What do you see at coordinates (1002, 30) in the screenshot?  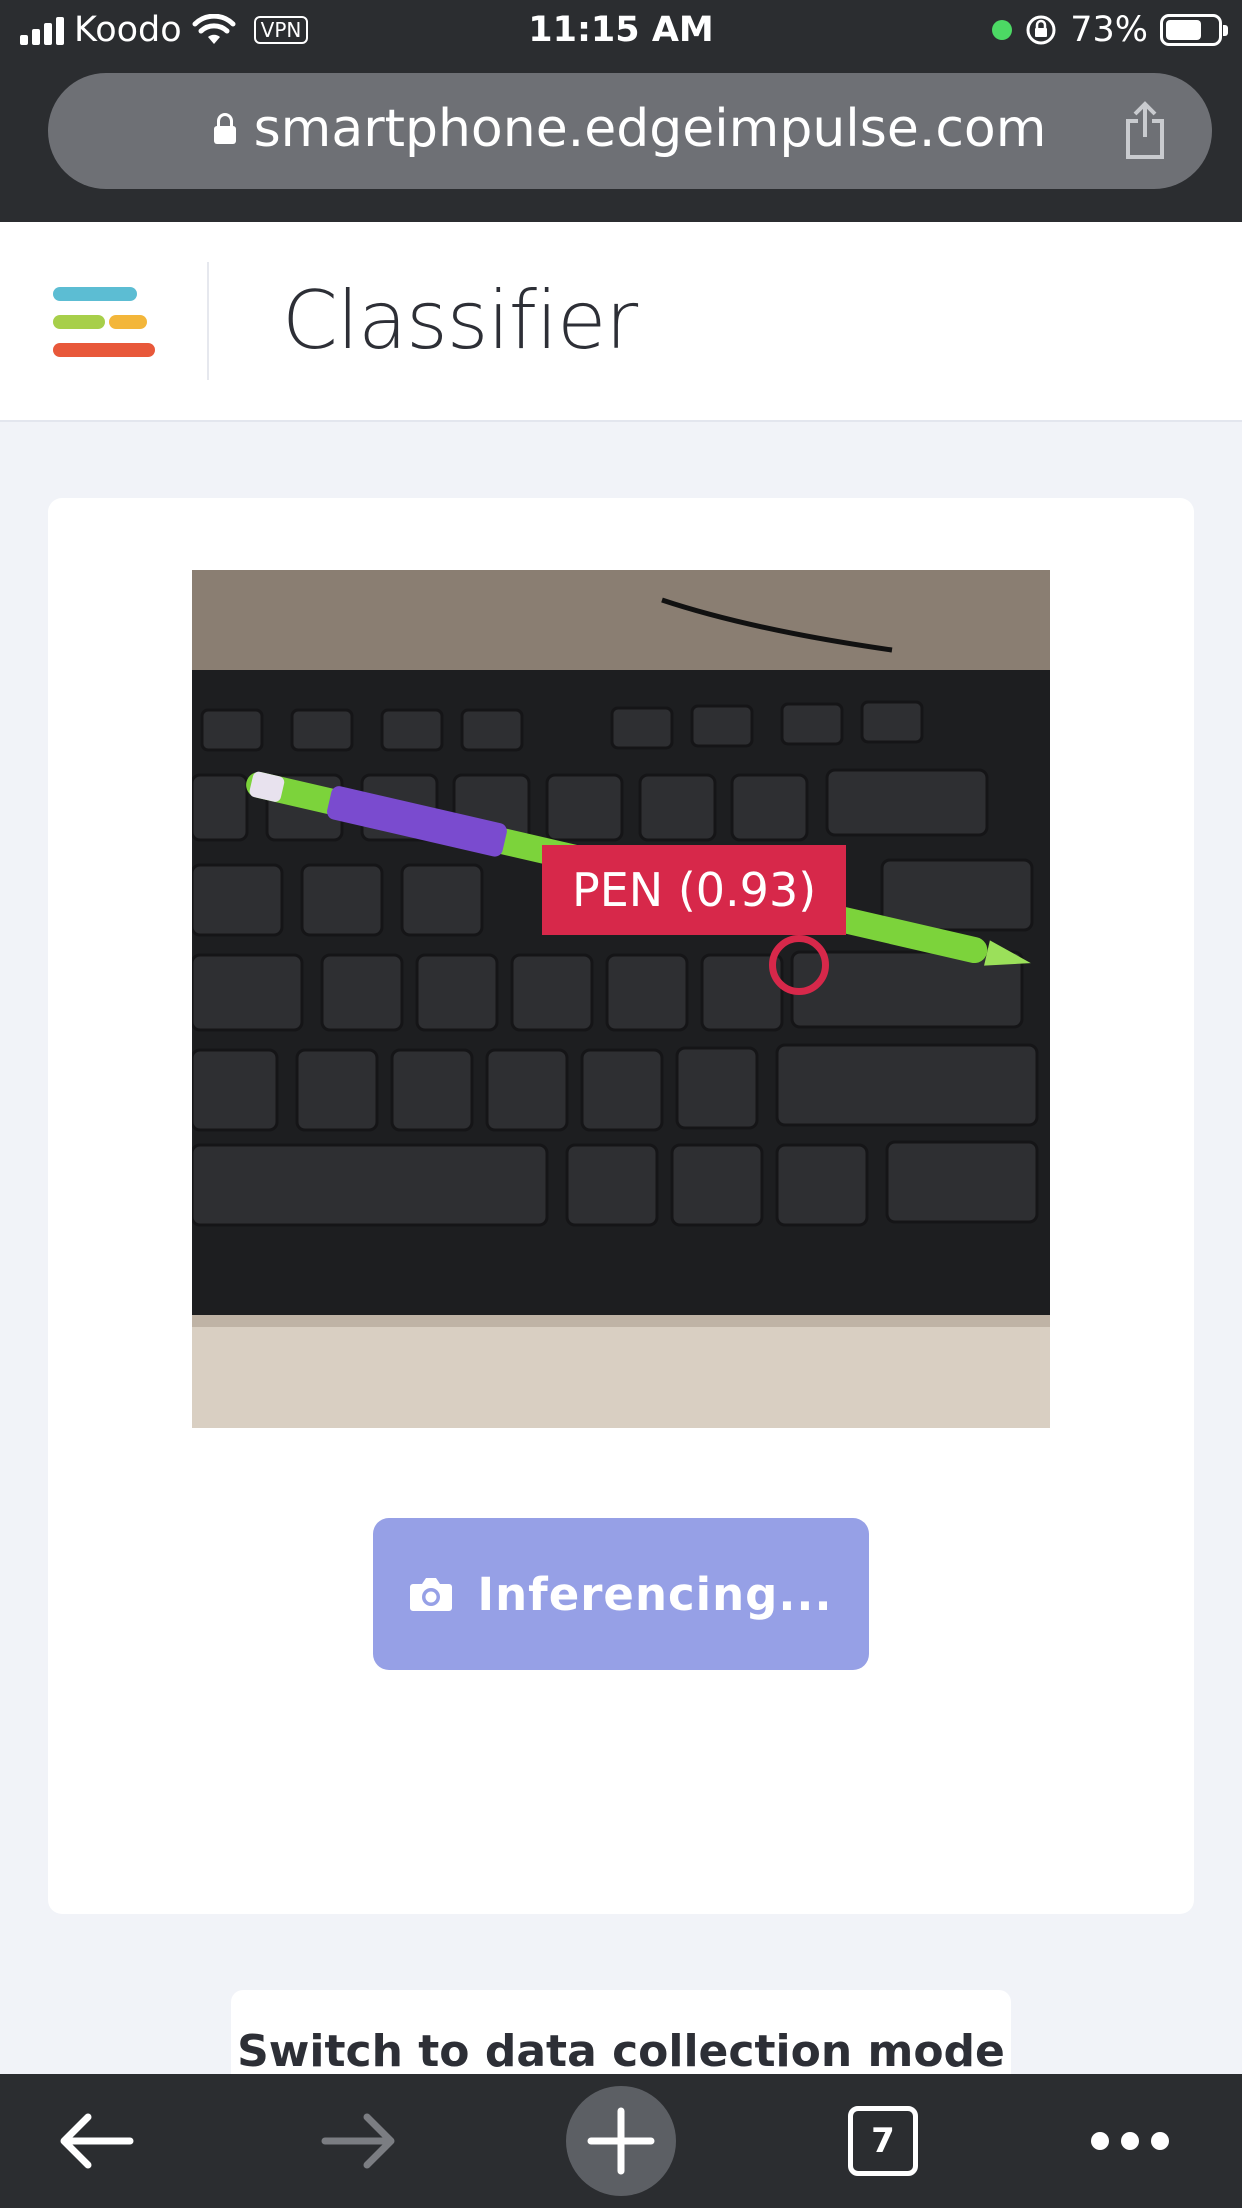 I see `camera-in-use-indicator` at bounding box center [1002, 30].